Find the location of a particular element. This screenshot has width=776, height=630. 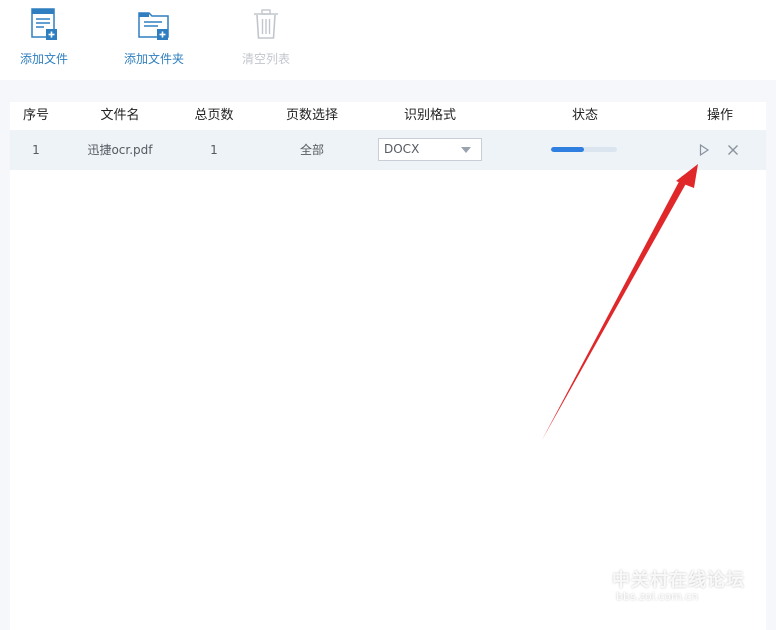

close-icon is located at coordinates (733, 150).